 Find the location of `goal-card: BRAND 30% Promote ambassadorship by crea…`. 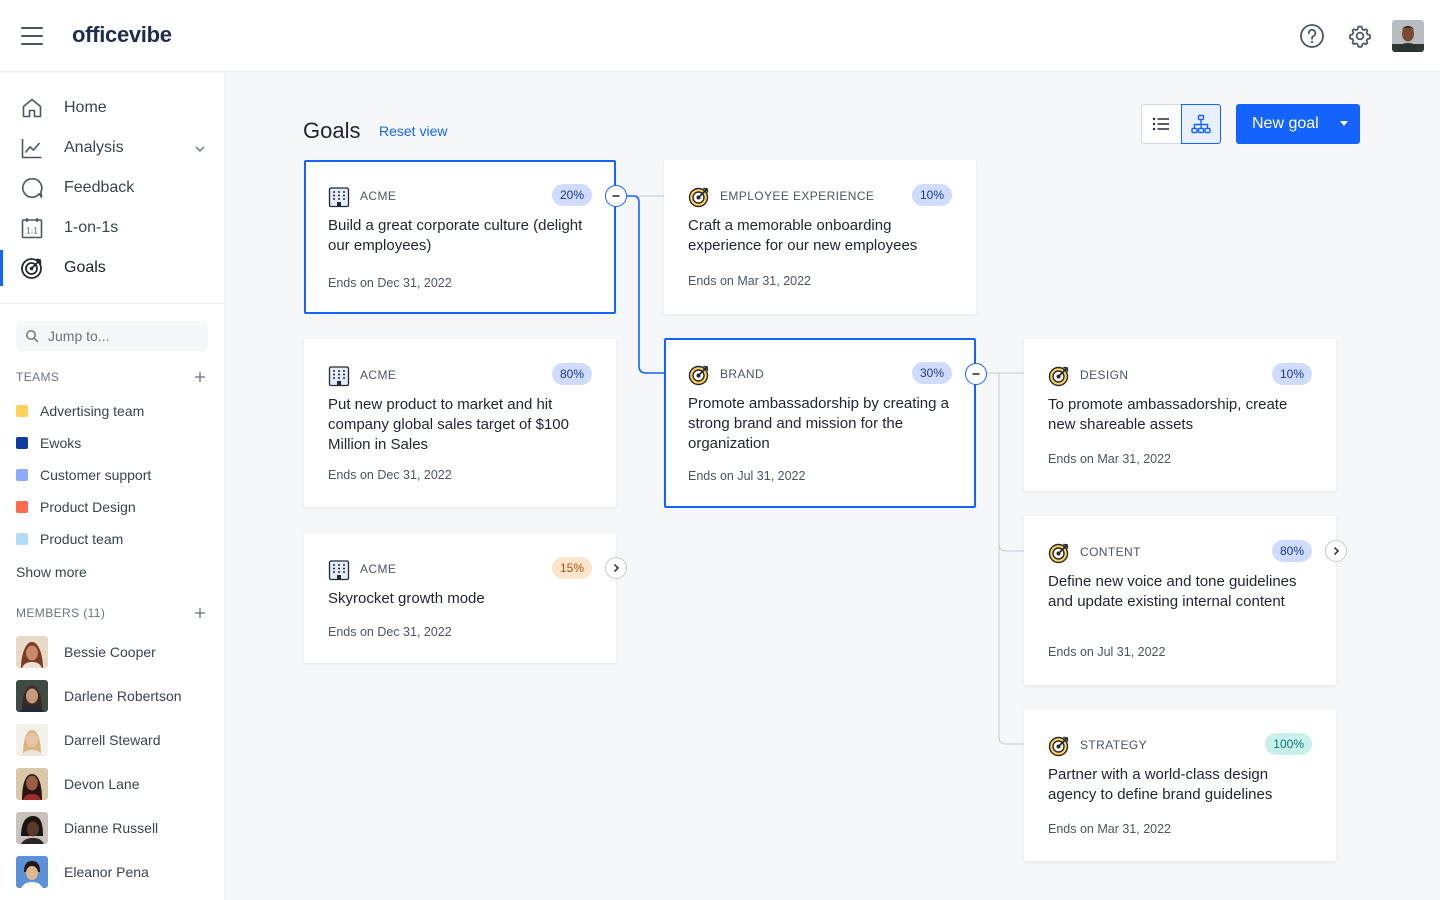

goal-card: BRAND 30% Promote ambassadorship by crea… is located at coordinates (820, 423).